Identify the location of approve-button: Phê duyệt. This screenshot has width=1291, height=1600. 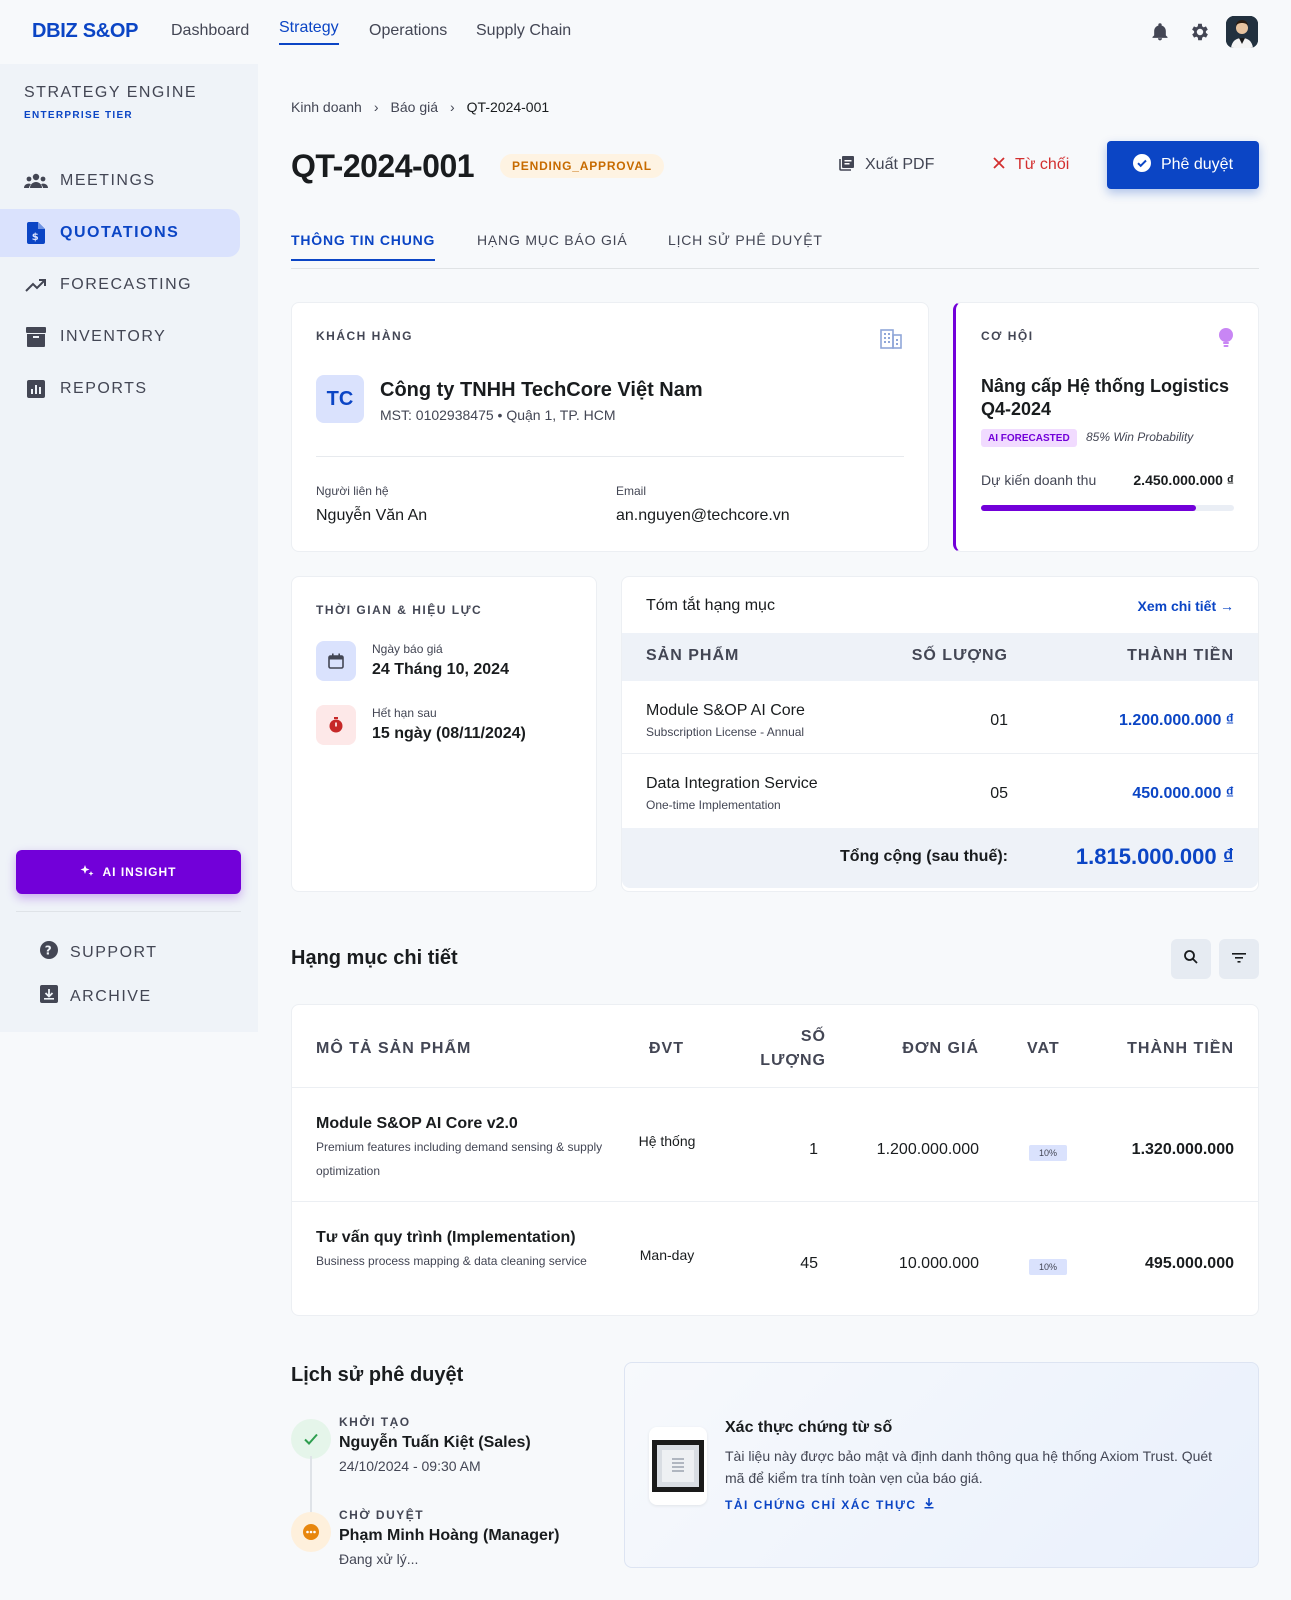
(1183, 165).